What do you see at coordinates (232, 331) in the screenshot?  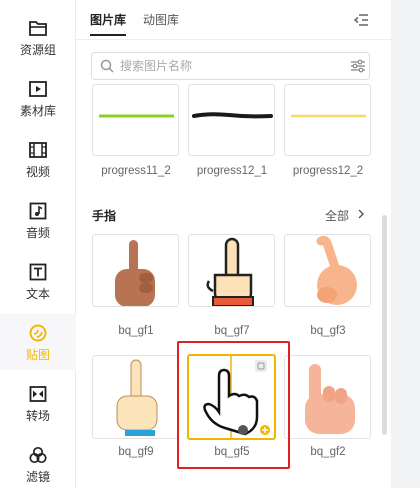 I see `sticker-caption: bq_gf7` at bounding box center [232, 331].